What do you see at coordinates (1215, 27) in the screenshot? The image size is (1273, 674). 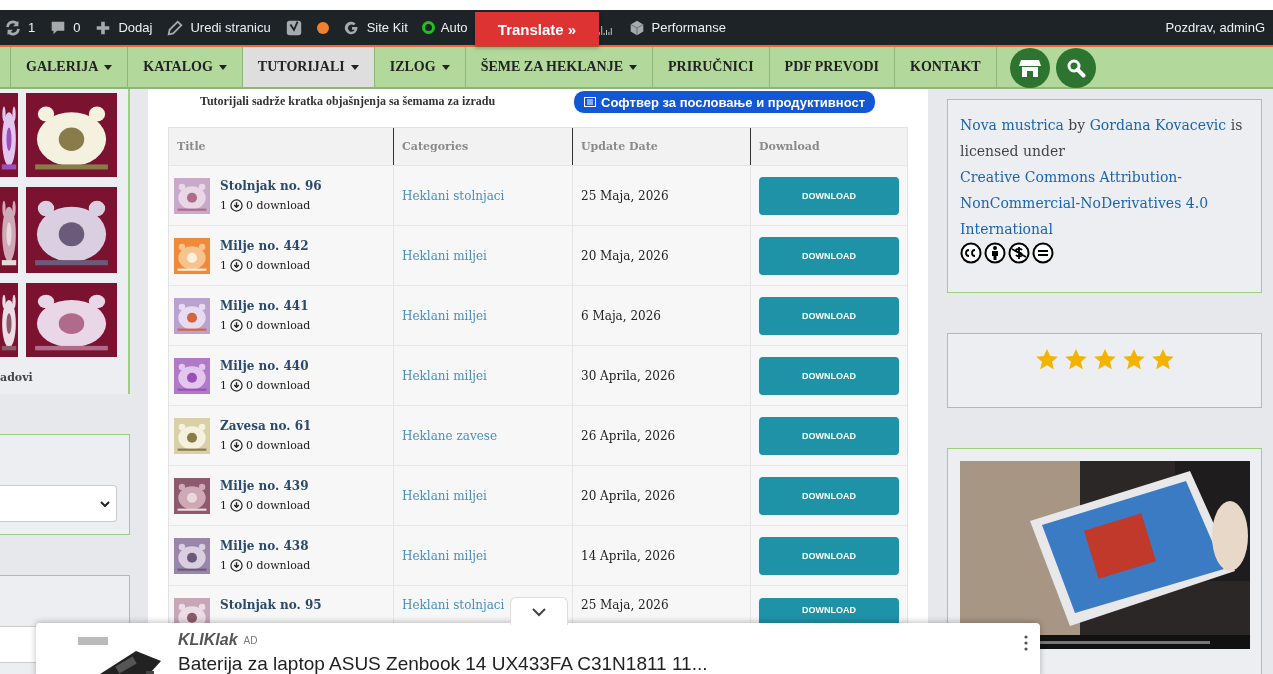 I see `greeting: Pozdrav, adminG` at bounding box center [1215, 27].